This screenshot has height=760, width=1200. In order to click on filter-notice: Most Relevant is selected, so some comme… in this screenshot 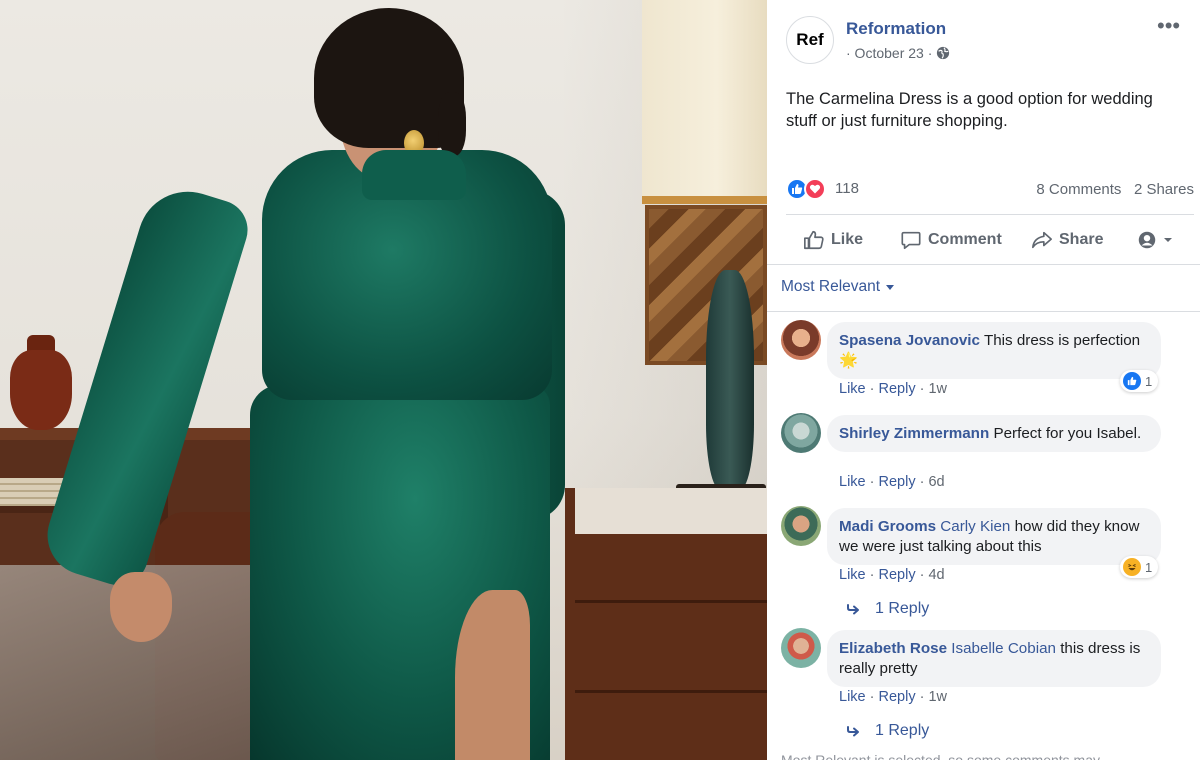, I will do `click(941, 756)`.